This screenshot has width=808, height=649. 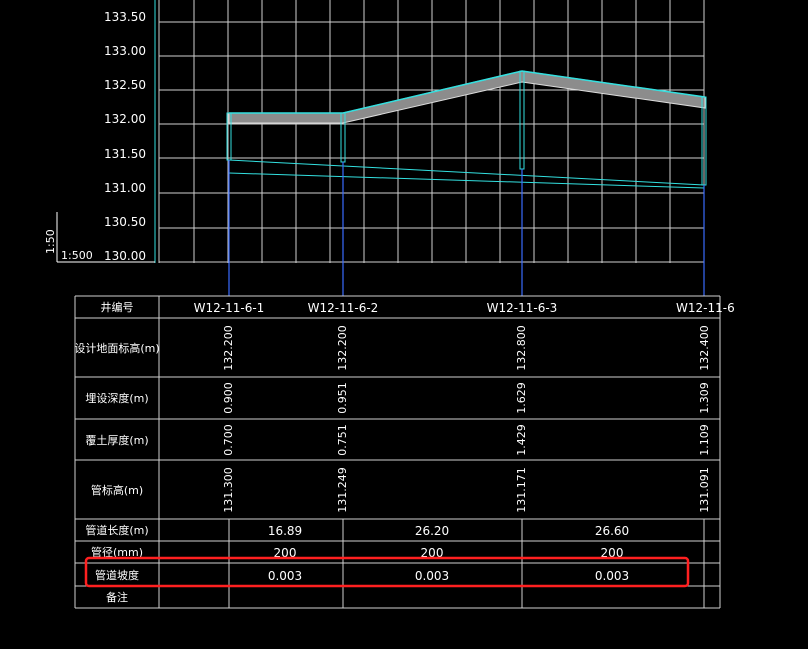 What do you see at coordinates (342, 440) in the screenshot?
I see `cover-depth-value: 0.751` at bounding box center [342, 440].